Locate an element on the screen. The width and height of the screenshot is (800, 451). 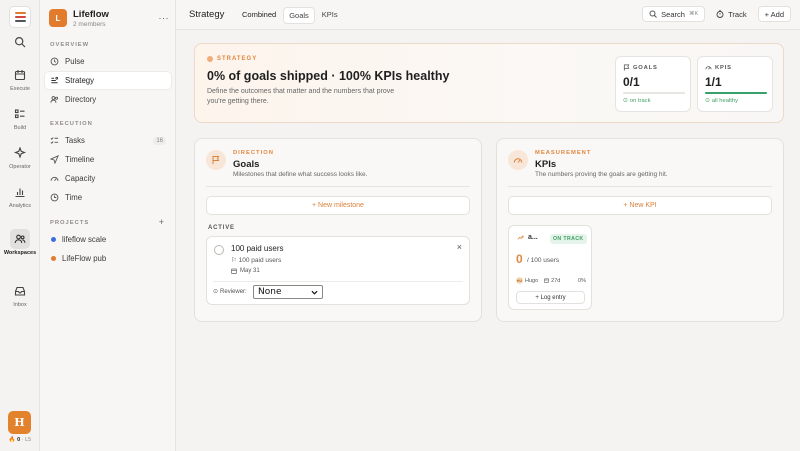
new-kpi-button: + New KPI is located at coordinates (640, 205).